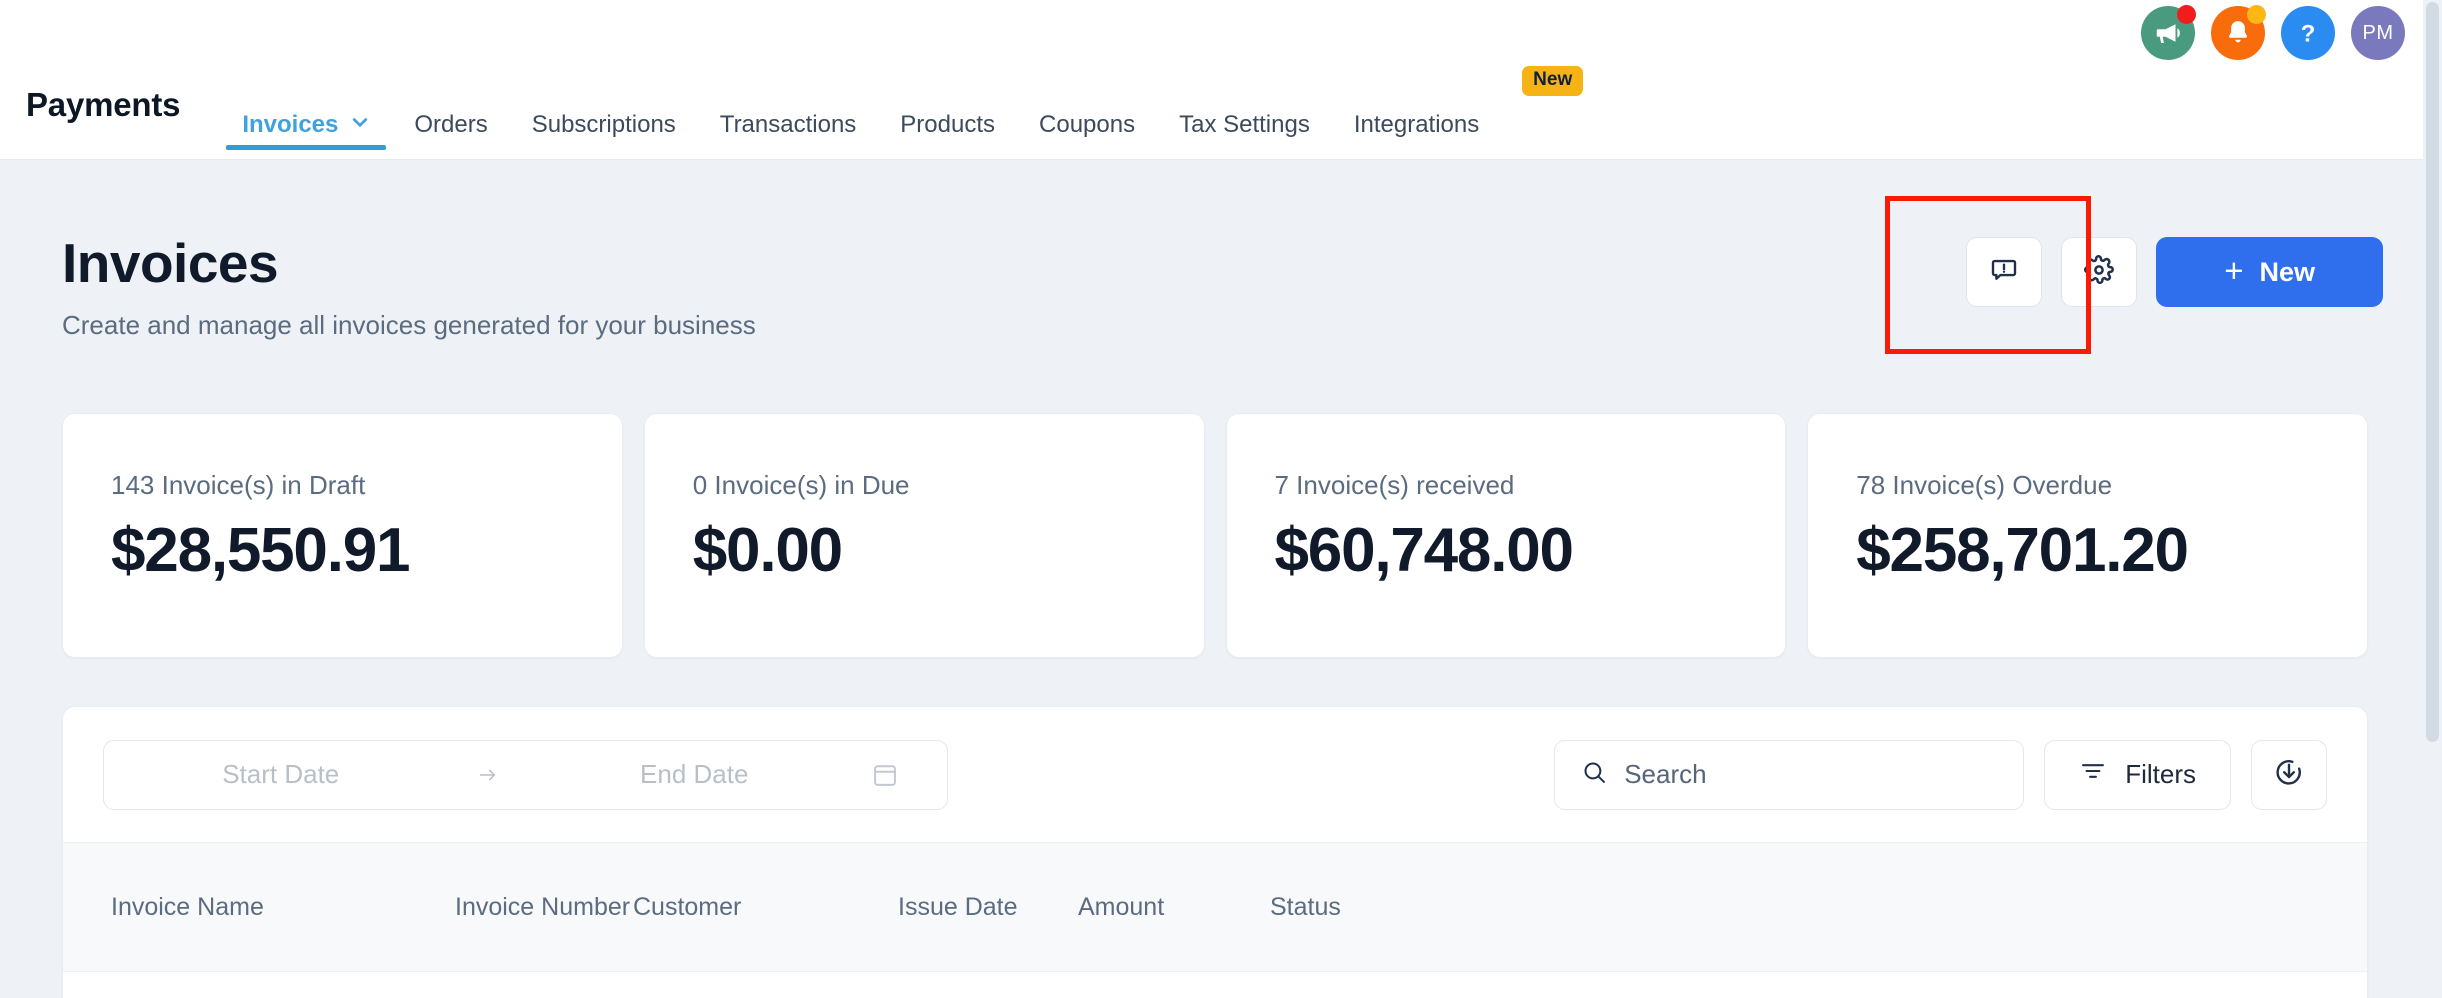 The image size is (2442, 998). I want to click on filter-lines-icon, so click(2093, 774).